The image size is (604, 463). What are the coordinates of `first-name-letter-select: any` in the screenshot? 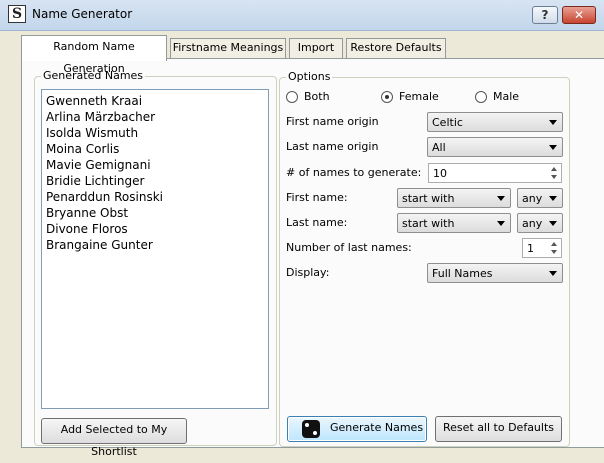 It's located at (540, 198).